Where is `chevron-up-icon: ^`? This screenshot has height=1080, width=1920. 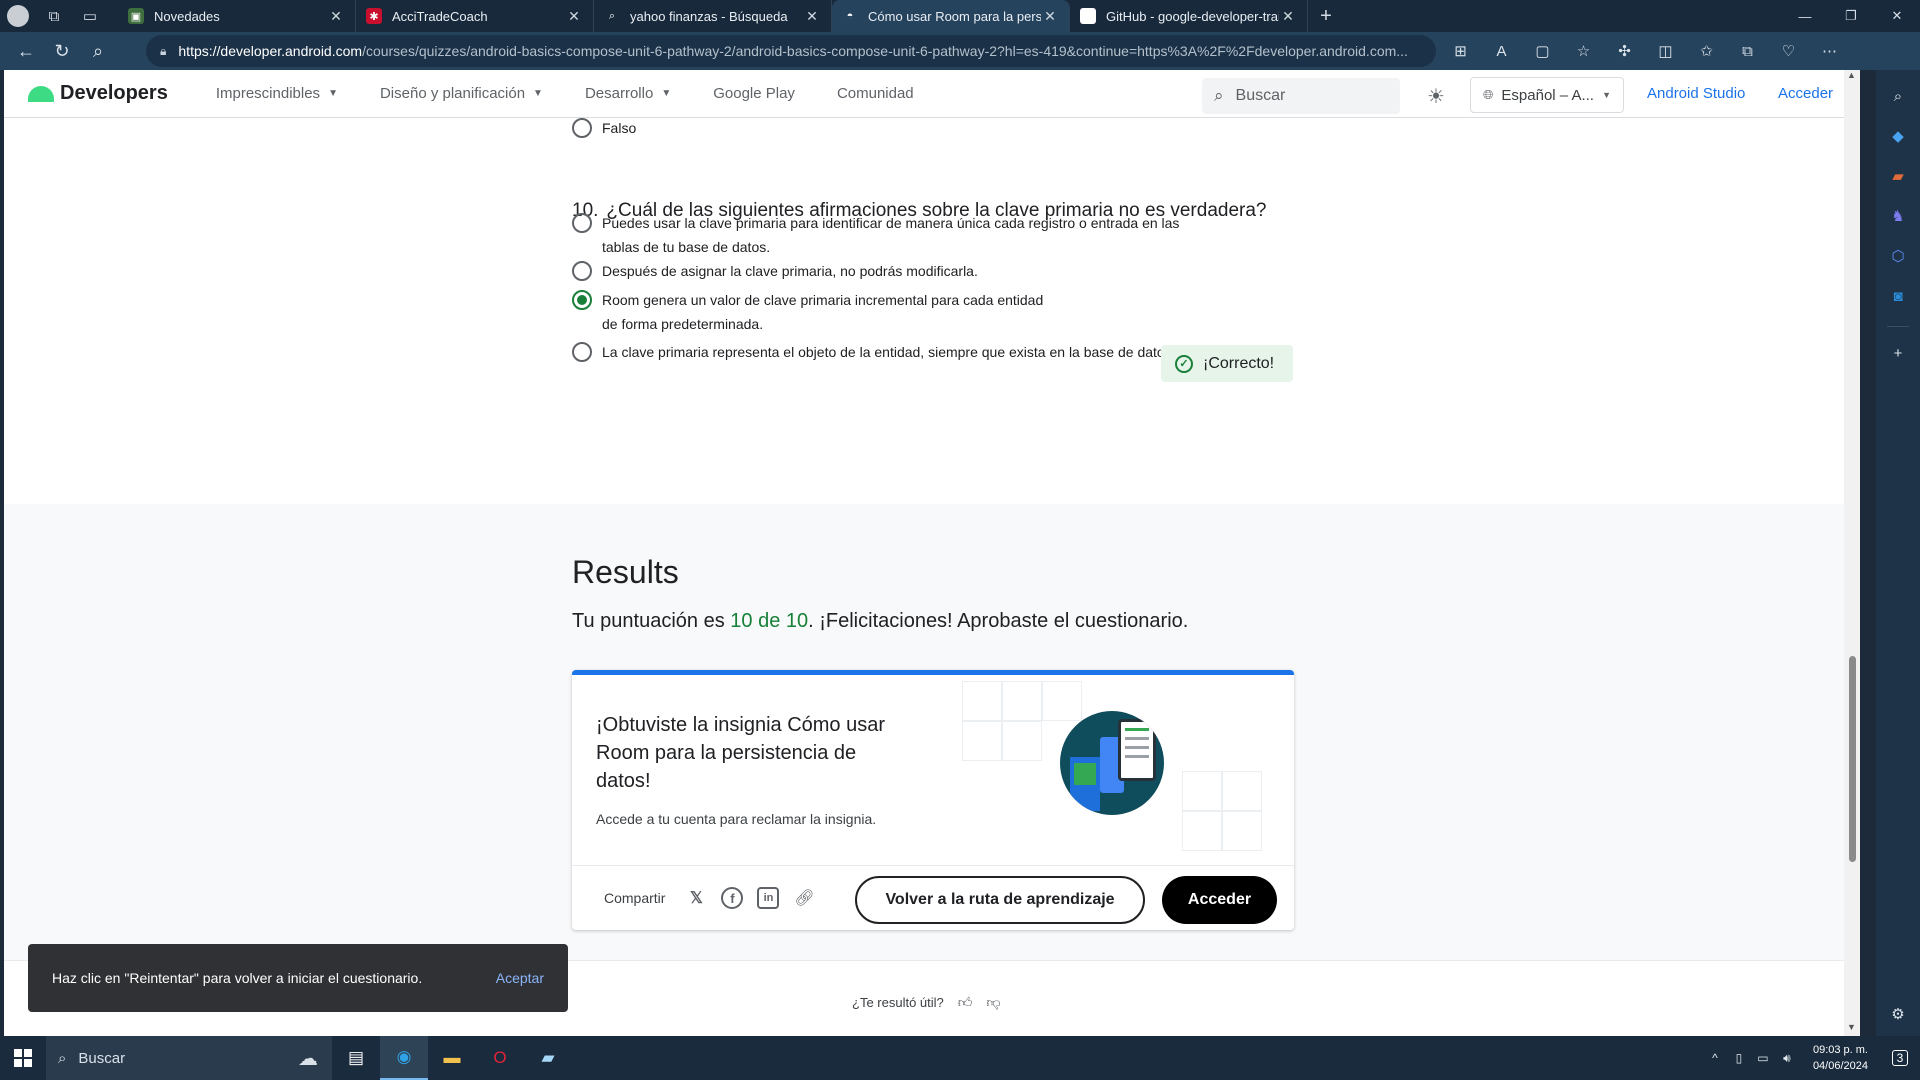
chevron-up-icon: ^ is located at coordinates (1715, 1058).